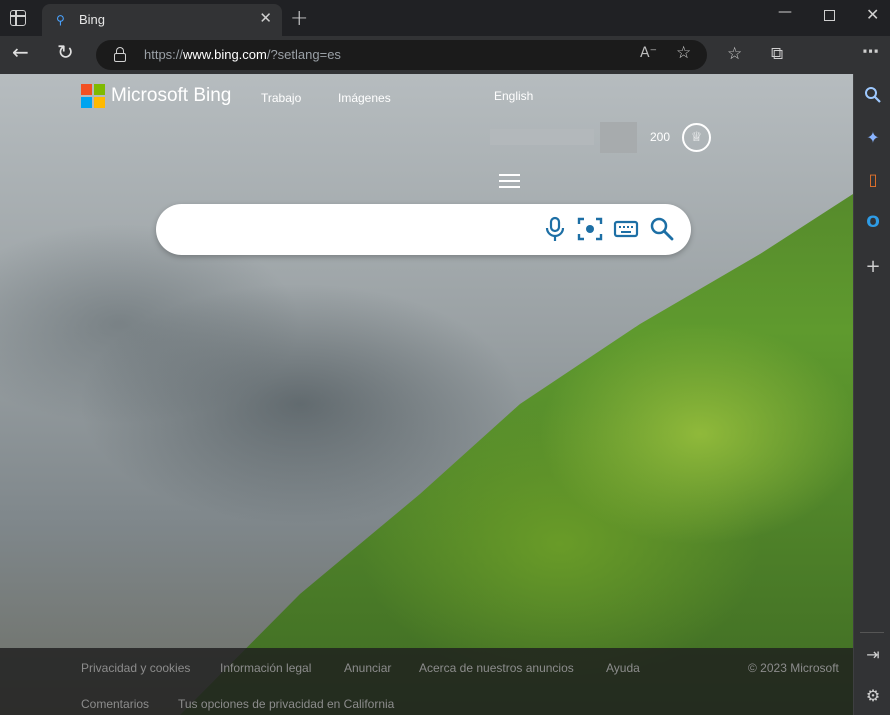  Describe the element at coordinates (660, 137) in the screenshot. I see `rewards-points: 200` at that location.